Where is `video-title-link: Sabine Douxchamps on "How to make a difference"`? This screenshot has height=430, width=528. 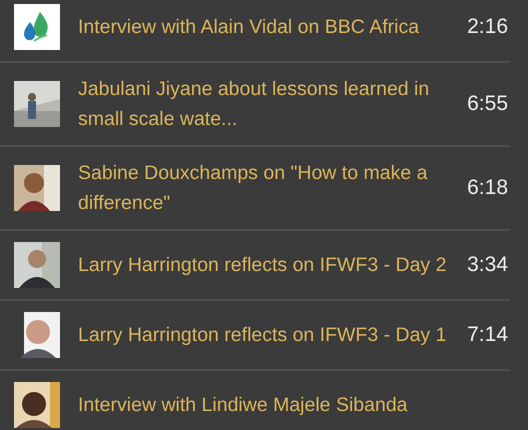
video-title-link: Sabine Douxchamps on "How to make a difference" is located at coordinates (272, 188).